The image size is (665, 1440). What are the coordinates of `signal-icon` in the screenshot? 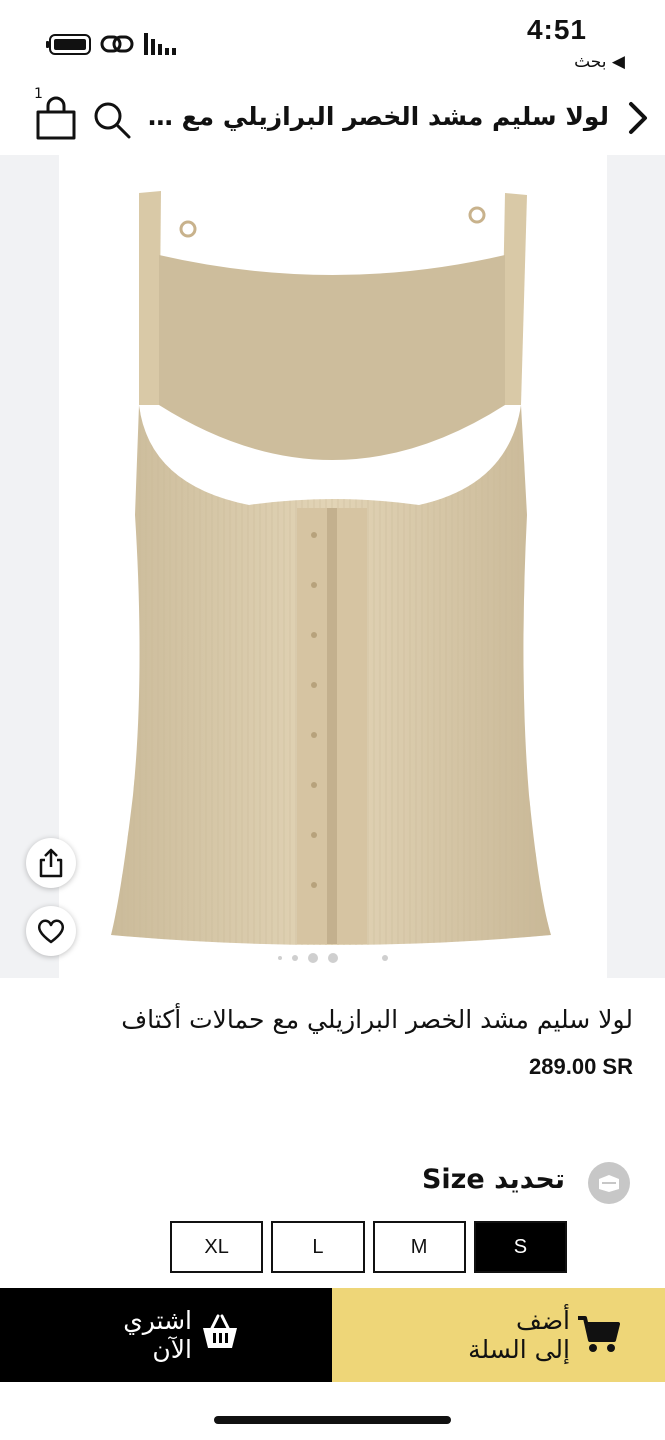 It's located at (160, 44).